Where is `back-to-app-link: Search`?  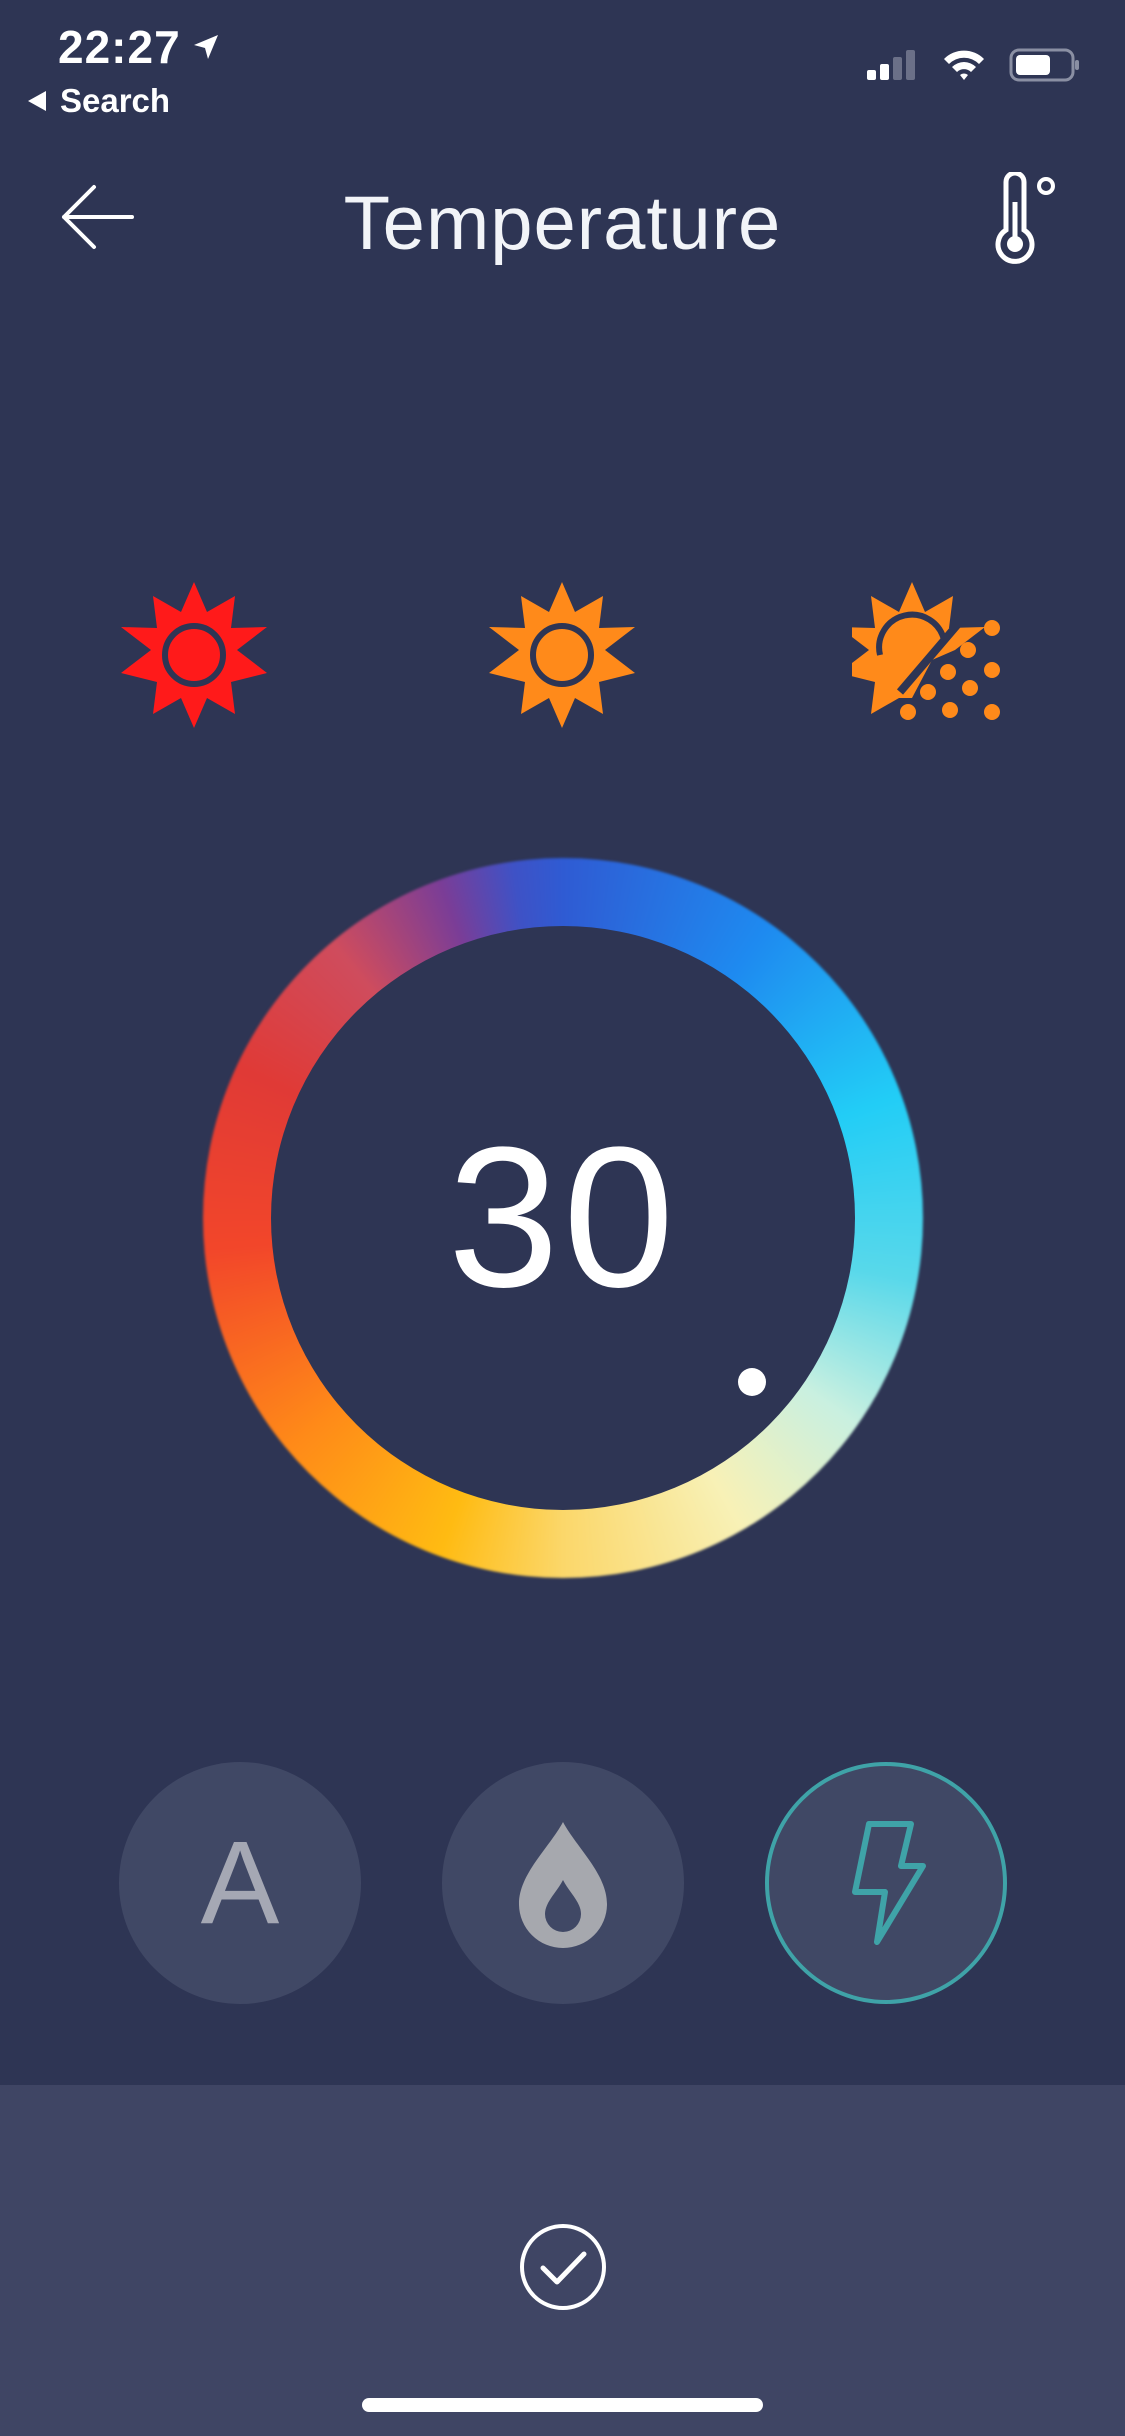
back-to-app-link: Search is located at coordinates (98, 101).